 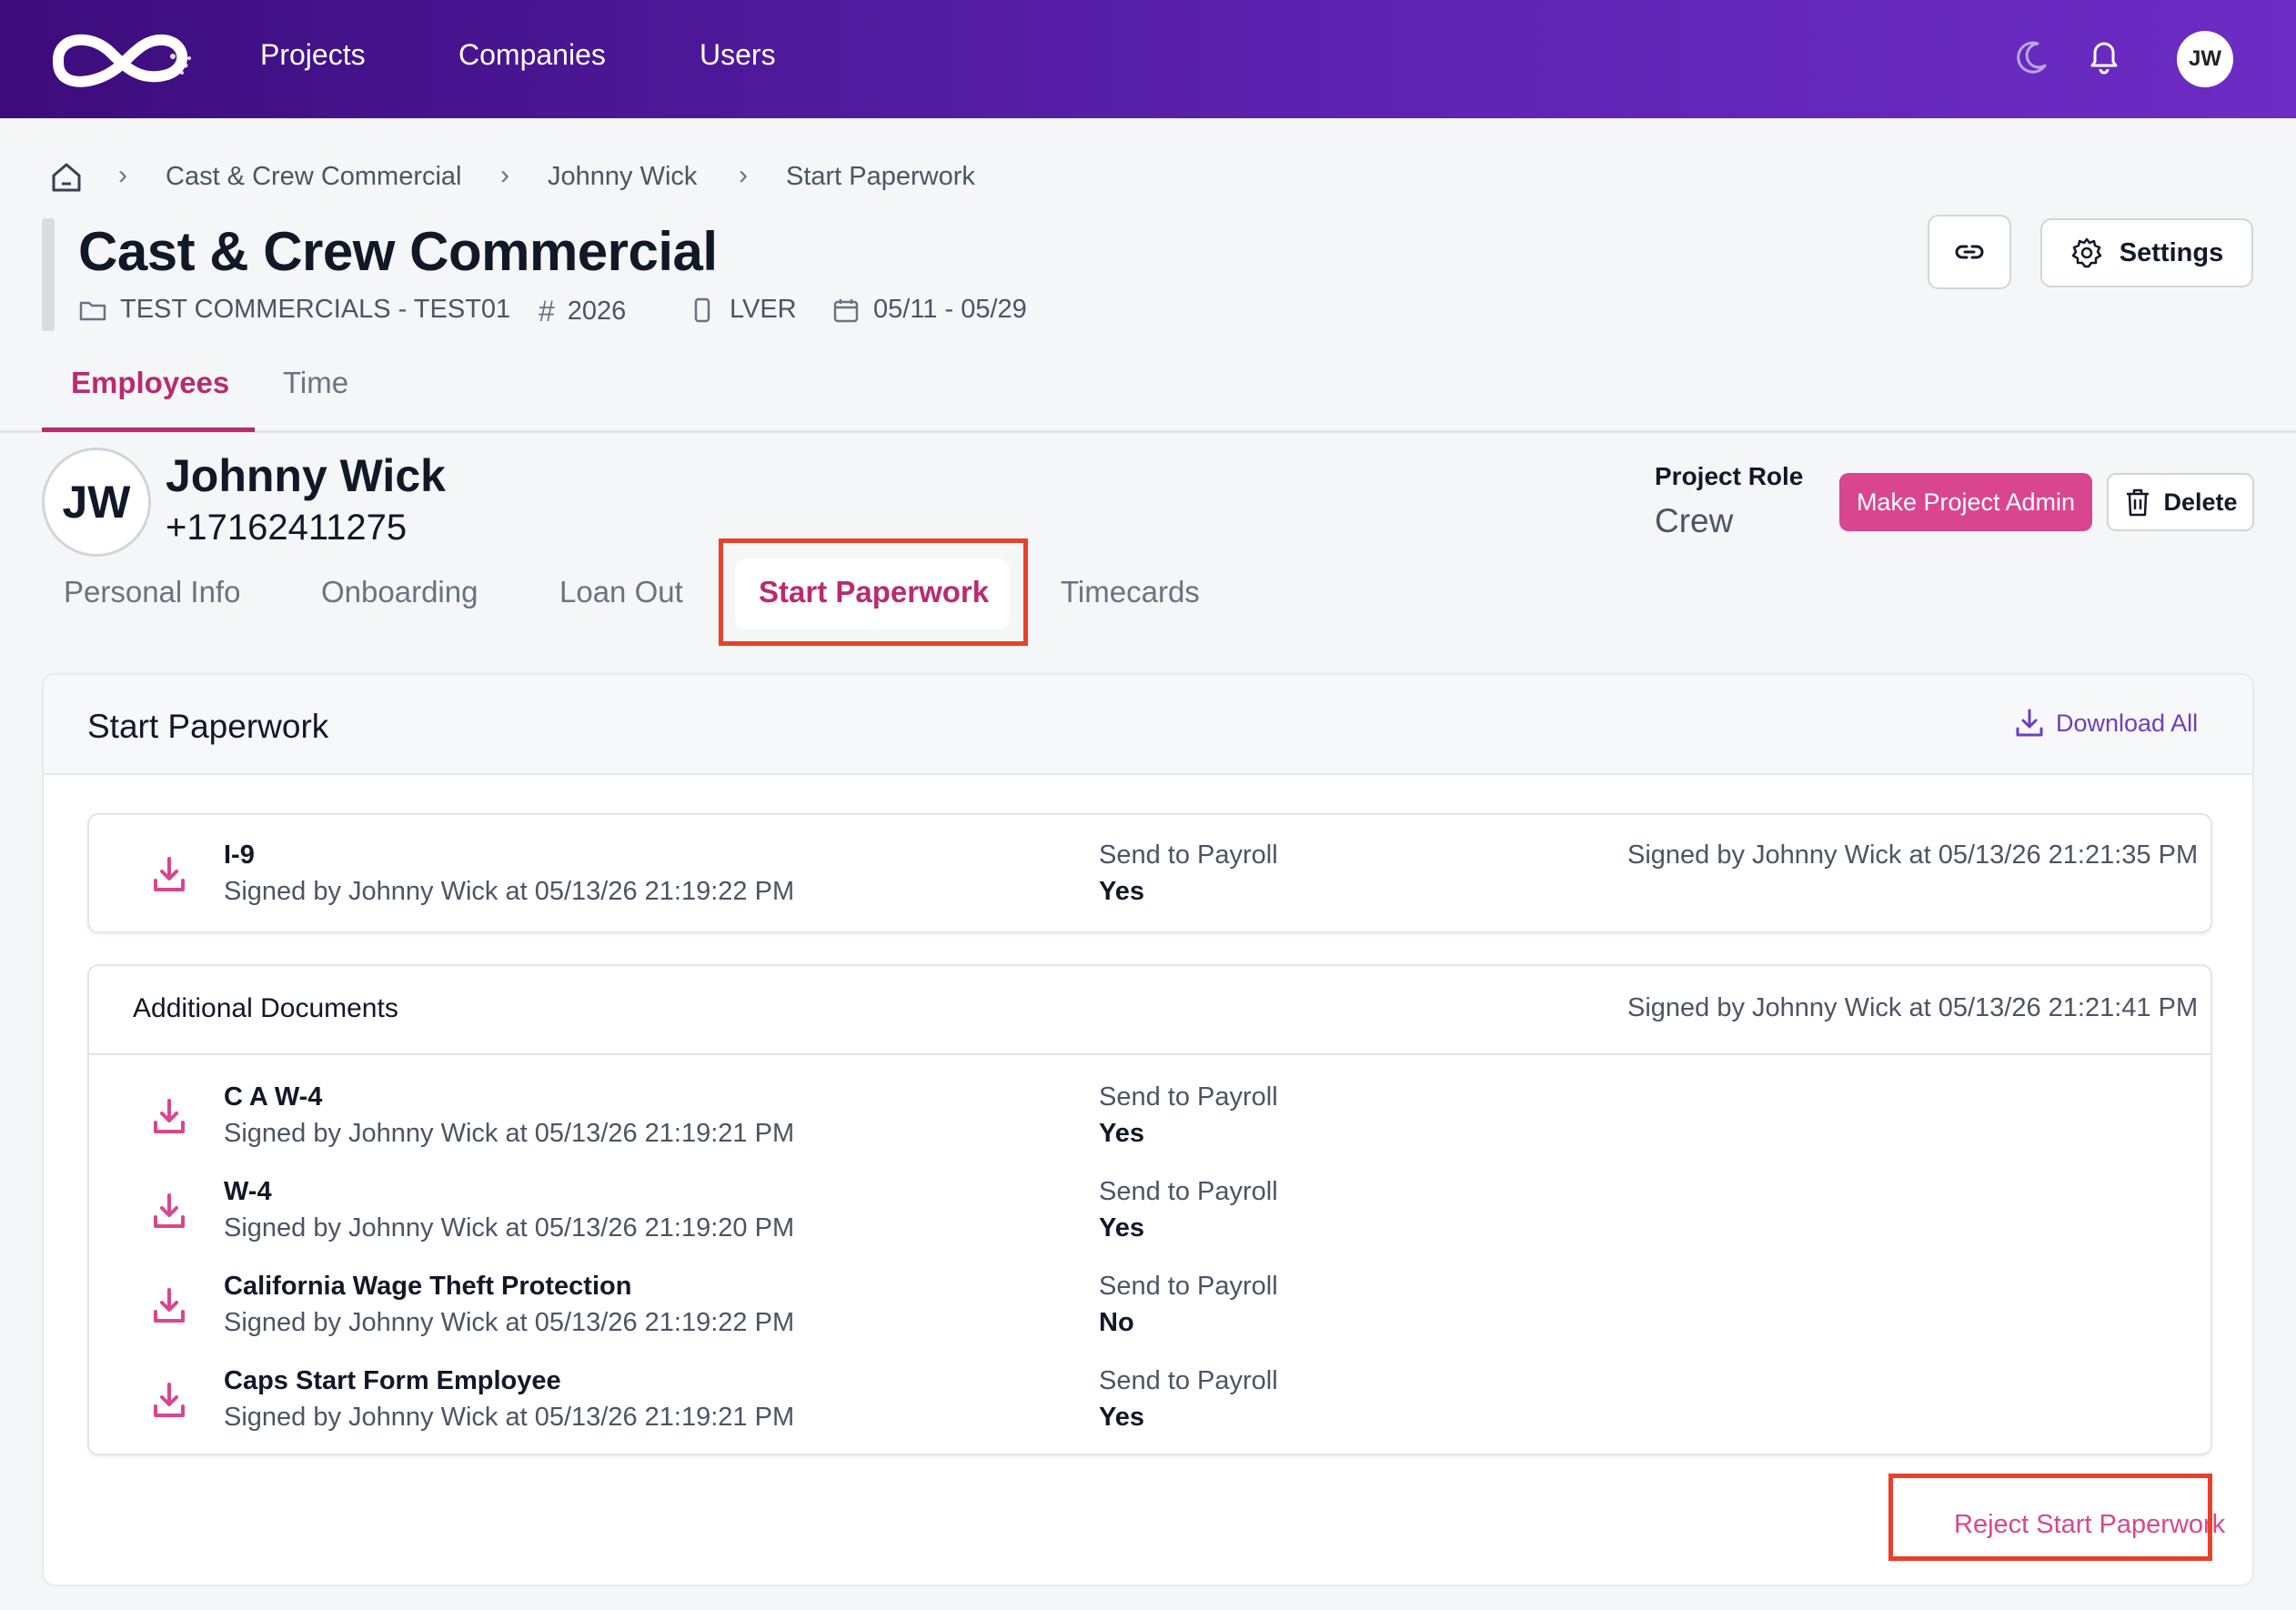 What do you see at coordinates (273, 1097) in the screenshot?
I see `document-name: C A W-4` at bounding box center [273, 1097].